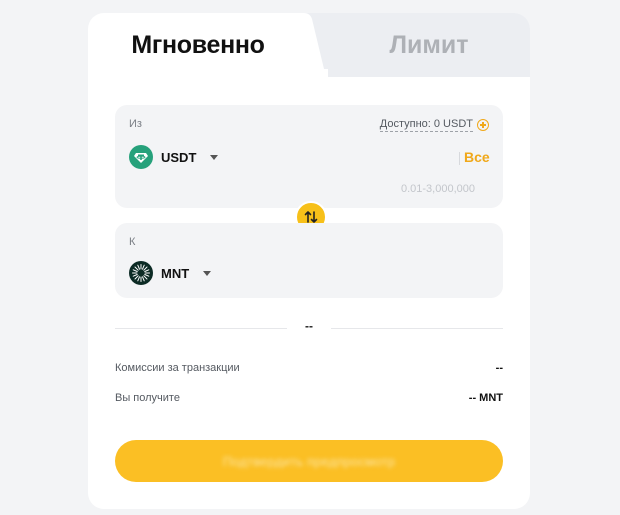  What do you see at coordinates (437, 189) in the screenshot?
I see `amount-range-hint: 0.01-3,000,000` at bounding box center [437, 189].